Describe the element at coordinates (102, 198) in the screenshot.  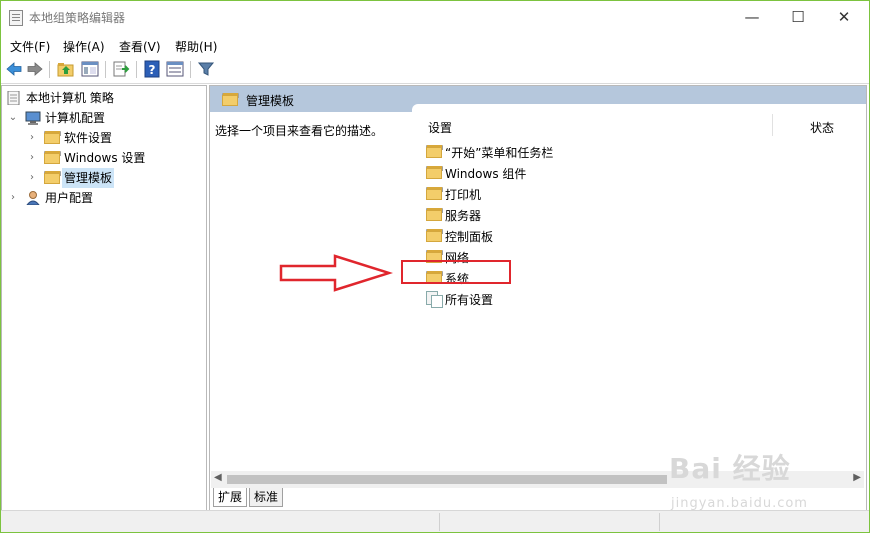
I see `tree-item-user-config: › 用户配置` at that location.